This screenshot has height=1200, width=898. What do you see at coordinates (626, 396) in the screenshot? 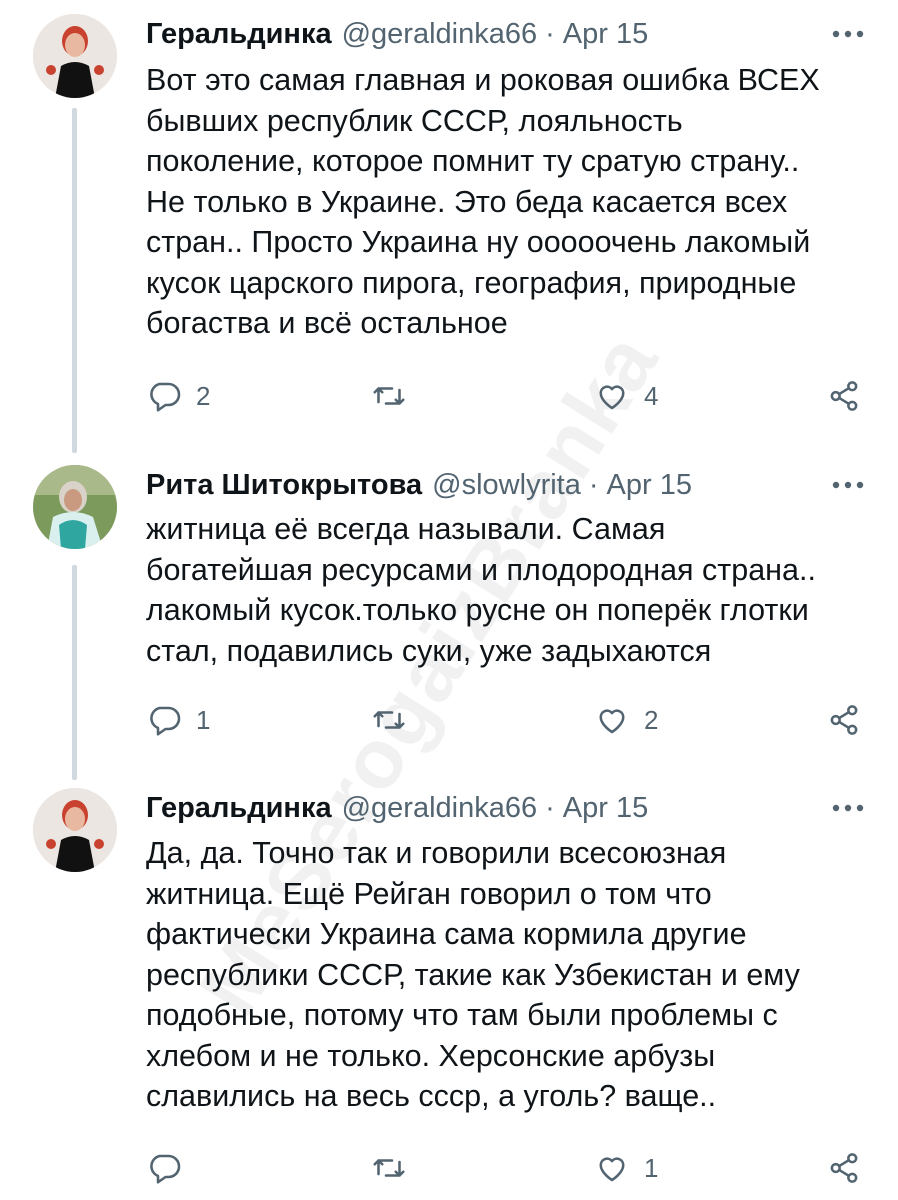
I see `like-button: 4` at bounding box center [626, 396].